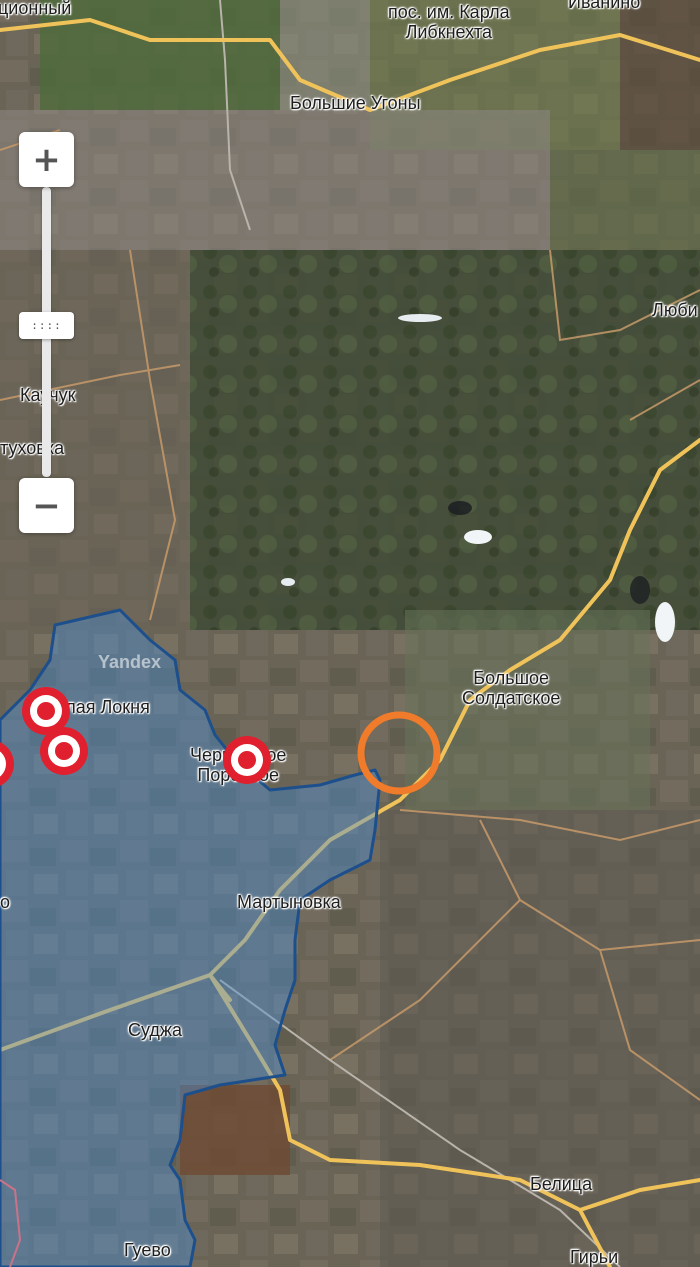 This screenshot has width=700, height=1267. Describe the element at coordinates (594, 1257) in the screenshot. I see `place-label-giri: Гирьи` at that location.